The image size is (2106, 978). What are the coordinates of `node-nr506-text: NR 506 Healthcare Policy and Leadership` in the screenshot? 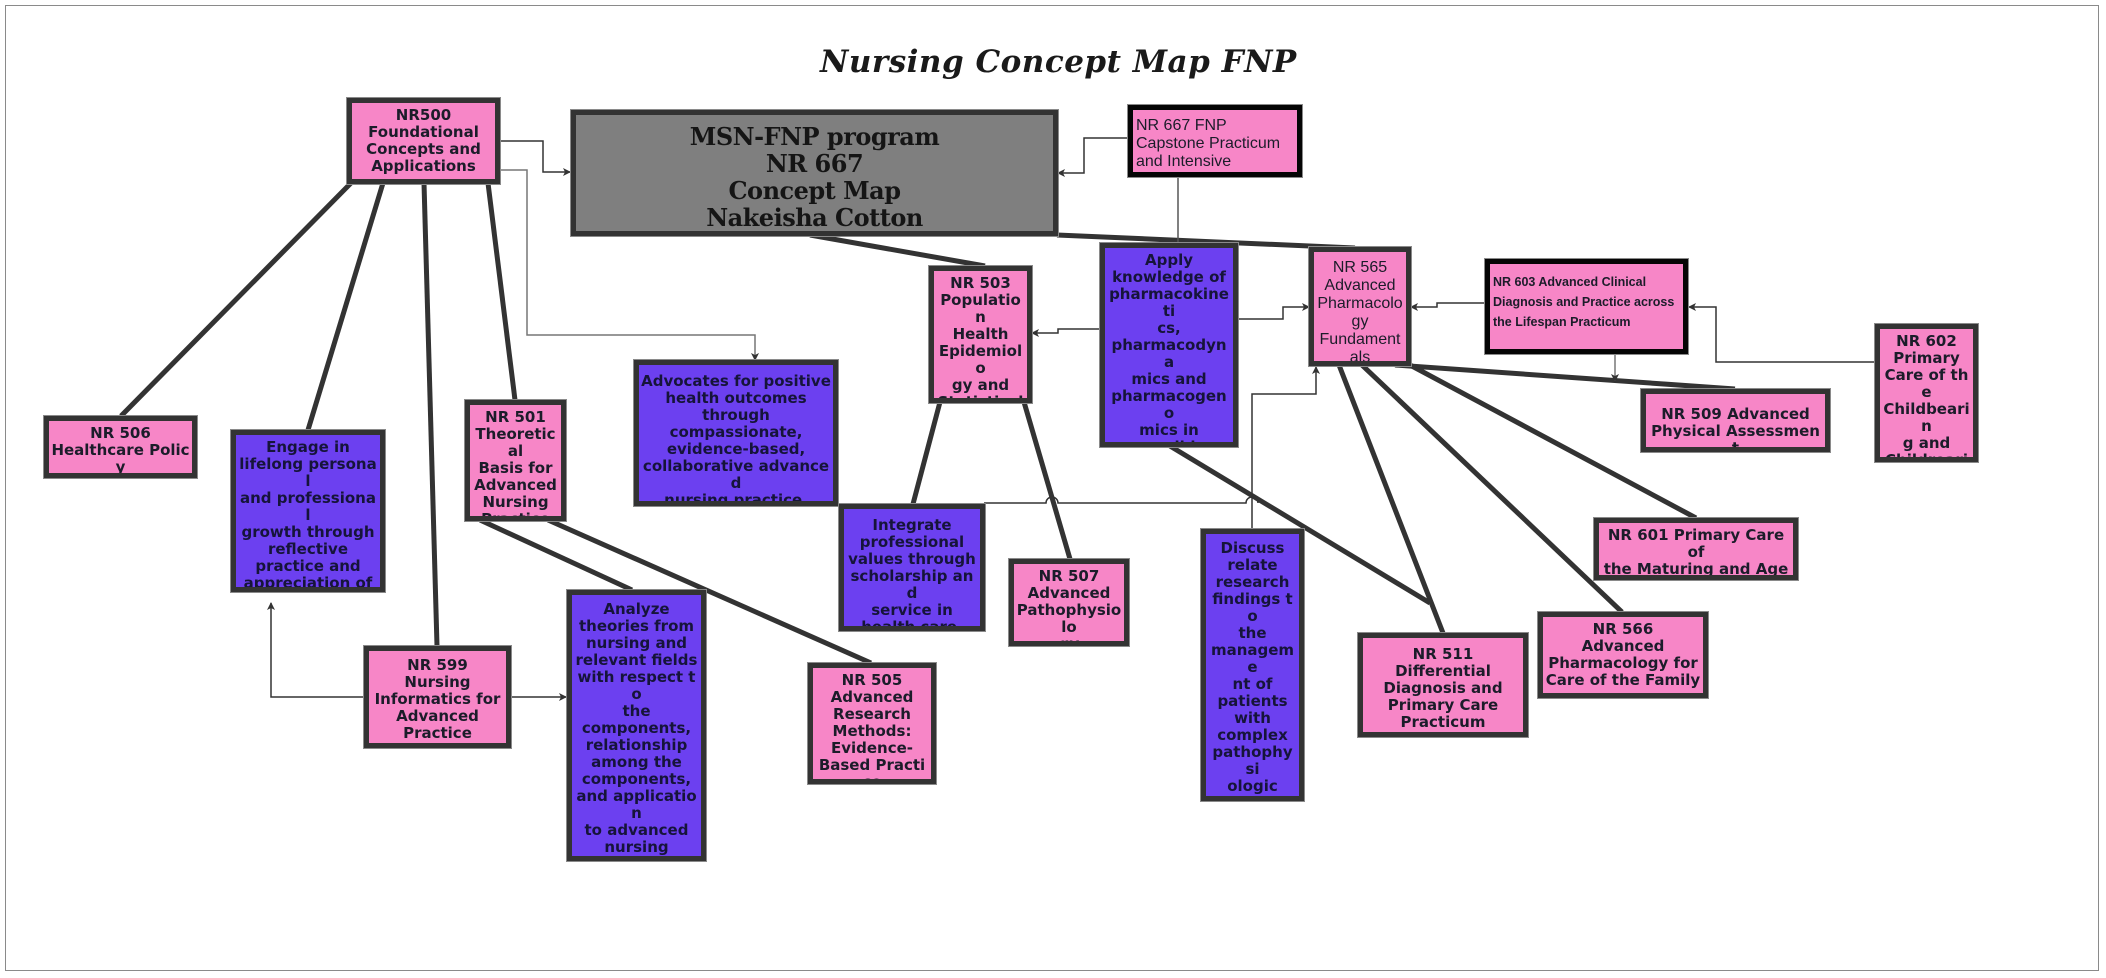 It's located at (120, 450).